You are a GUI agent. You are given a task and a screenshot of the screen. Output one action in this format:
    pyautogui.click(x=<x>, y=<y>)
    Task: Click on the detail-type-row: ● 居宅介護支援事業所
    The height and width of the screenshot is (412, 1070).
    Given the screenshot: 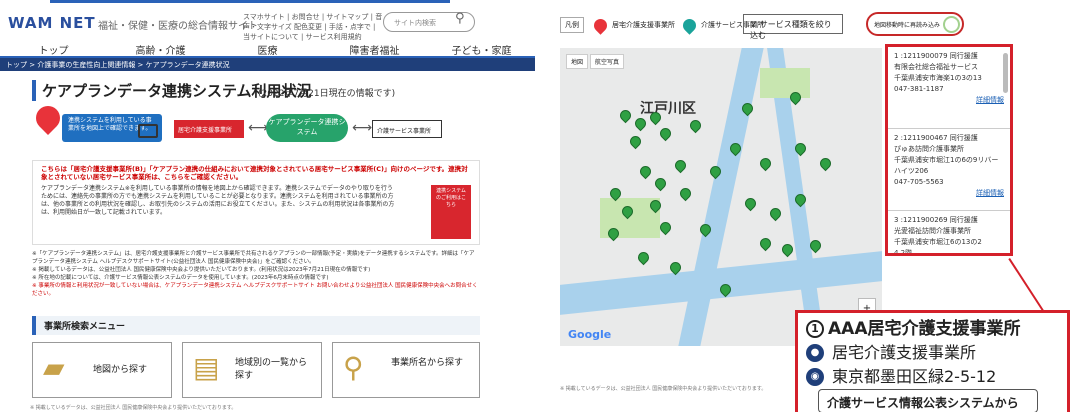 What is the action you would take?
    pyautogui.click(x=932, y=353)
    